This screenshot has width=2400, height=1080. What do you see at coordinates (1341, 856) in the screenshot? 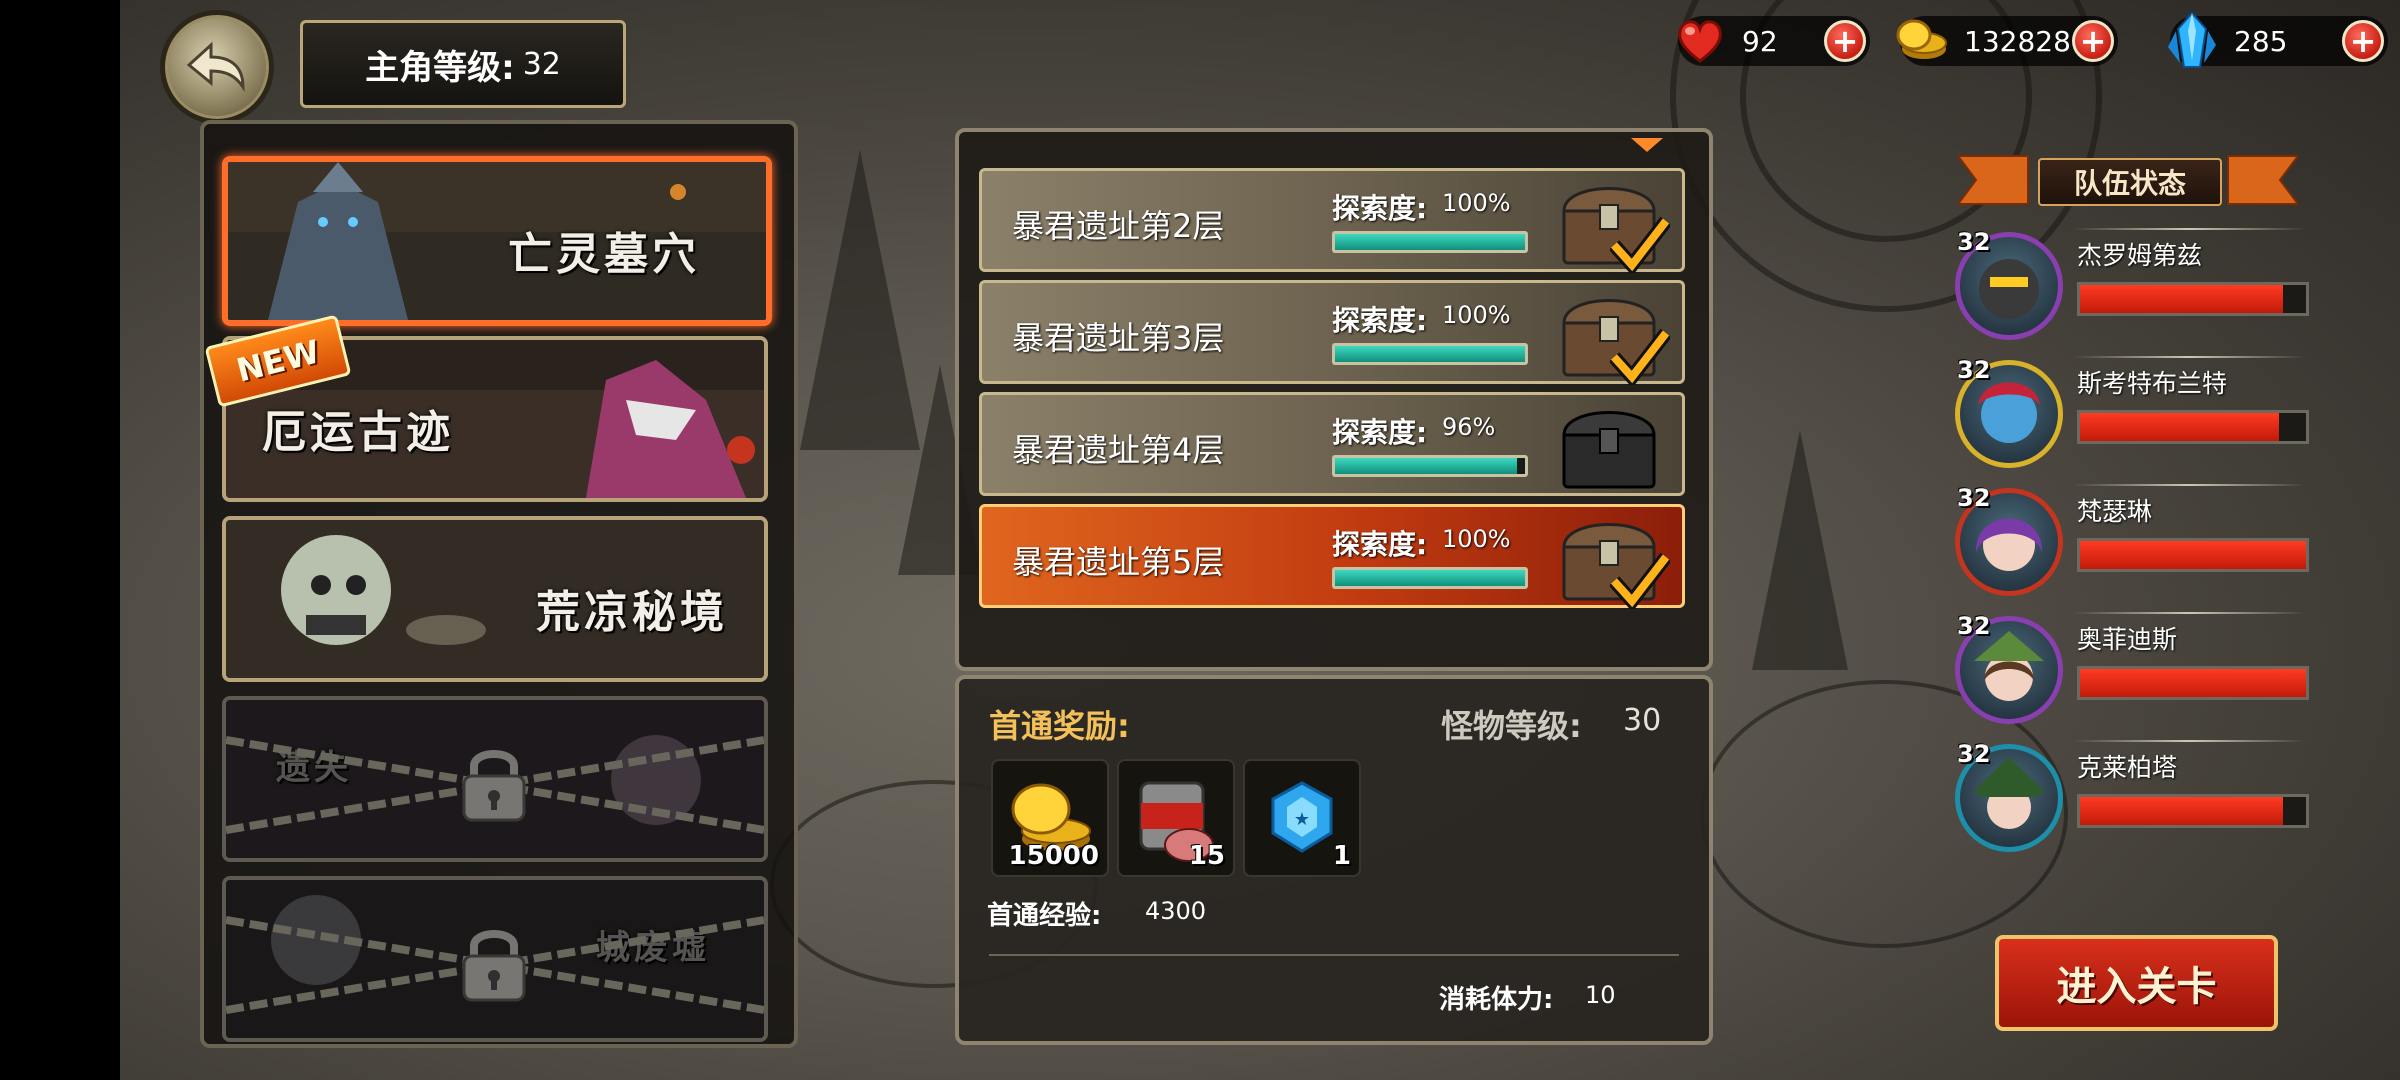
I see `reward-qty: 1` at bounding box center [1341, 856].